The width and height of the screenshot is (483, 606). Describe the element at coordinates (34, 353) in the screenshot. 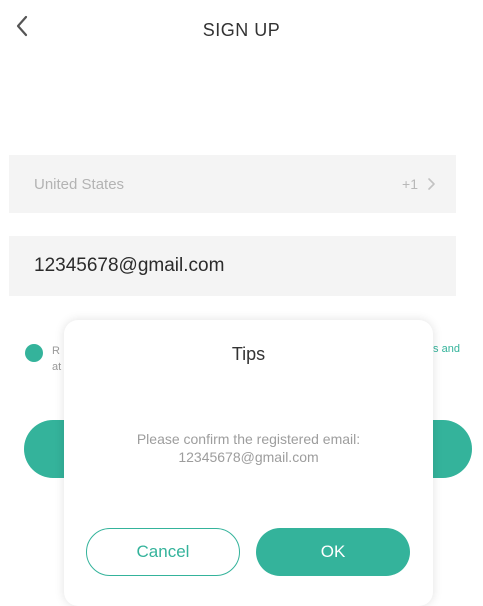

I see `agreement-checkbox` at that location.